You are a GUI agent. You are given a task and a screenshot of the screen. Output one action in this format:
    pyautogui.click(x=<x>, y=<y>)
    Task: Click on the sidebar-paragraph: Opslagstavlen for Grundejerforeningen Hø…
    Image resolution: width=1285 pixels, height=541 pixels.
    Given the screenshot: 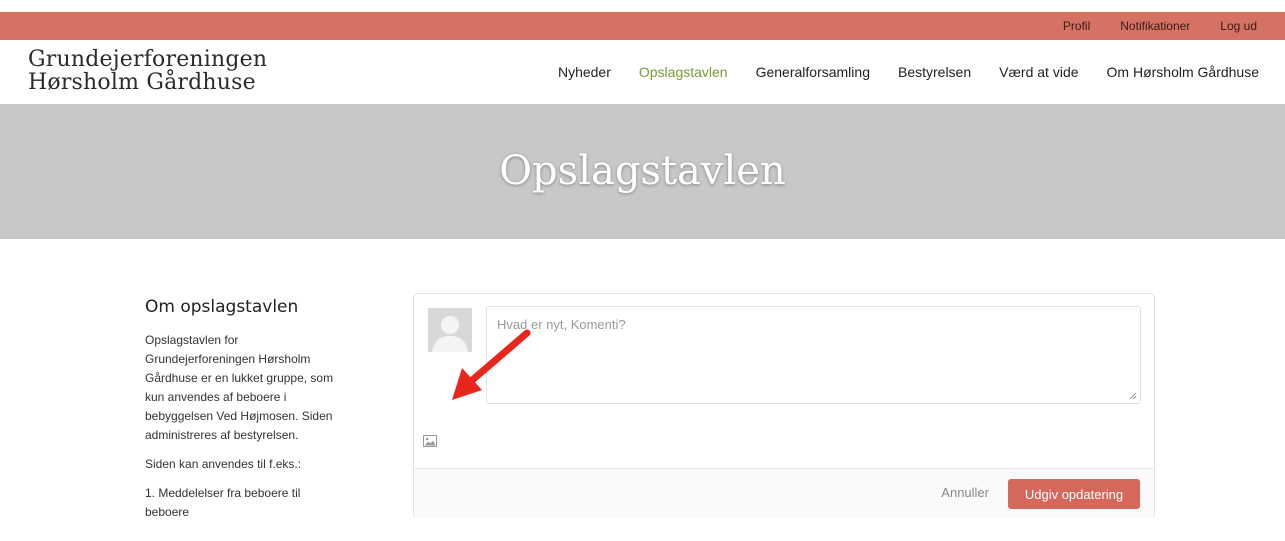 What is the action you would take?
    pyautogui.click(x=239, y=387)
    